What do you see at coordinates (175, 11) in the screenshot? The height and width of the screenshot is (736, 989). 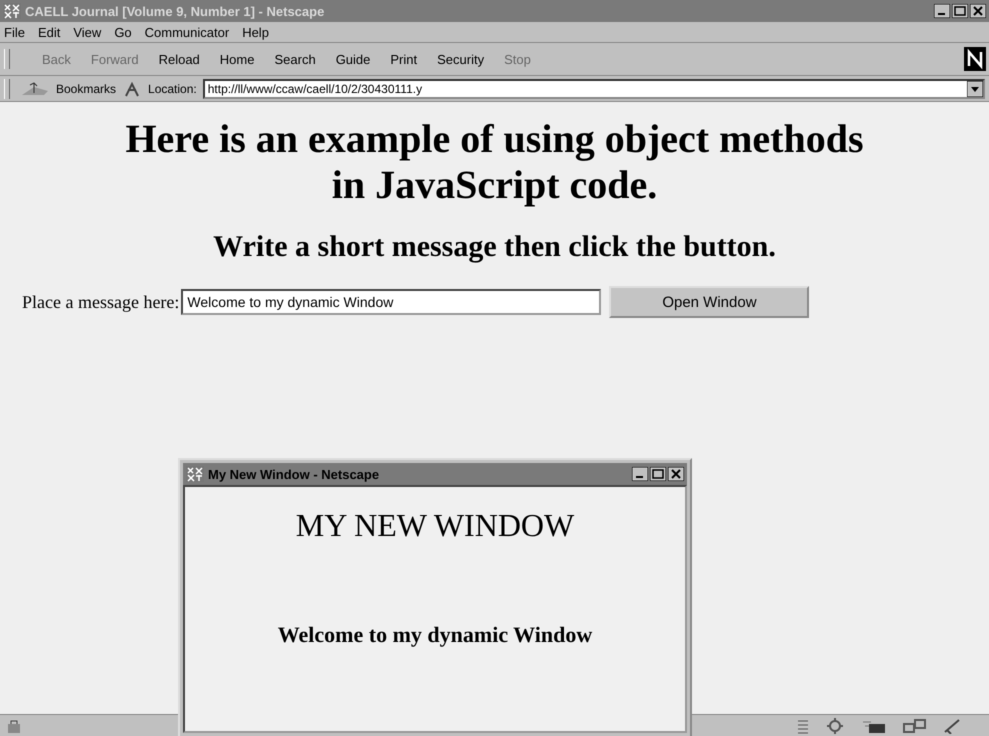 I see `window-title: CAELL Journal [Volume 9, Number 1] - Netscape` at bounding box center [175, 11].